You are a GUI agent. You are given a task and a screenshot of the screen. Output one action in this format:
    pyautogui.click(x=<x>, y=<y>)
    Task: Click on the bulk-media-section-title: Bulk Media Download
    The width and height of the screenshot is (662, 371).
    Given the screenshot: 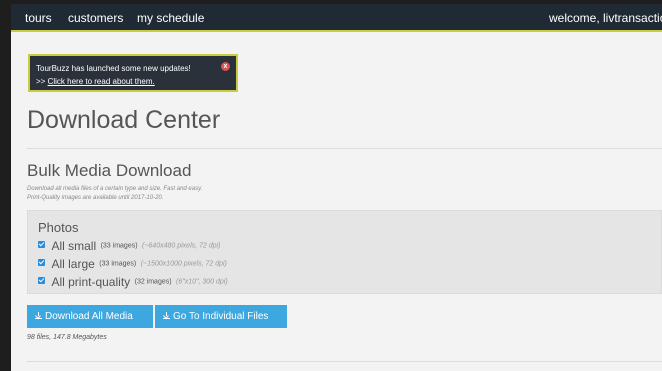 What is the action you would take?
    pyautogui.click(x=109, y=170)
    